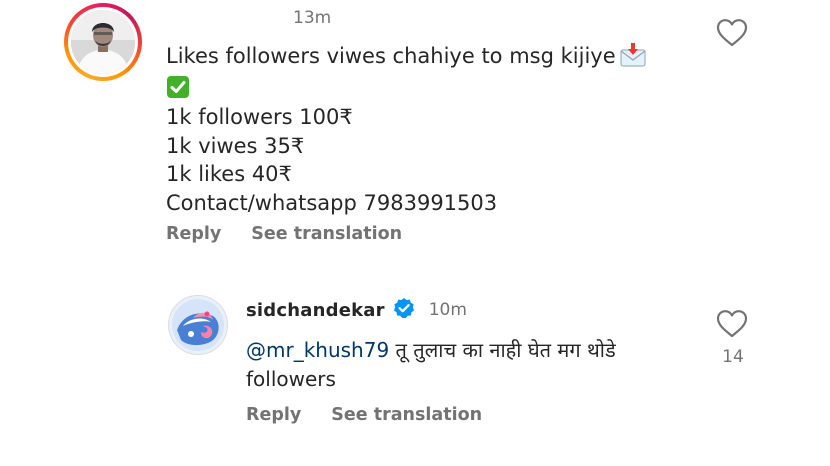 This screenshot has width=830, height=466. I want to click on comment-actions: Reply See translation, so click(284, 234).